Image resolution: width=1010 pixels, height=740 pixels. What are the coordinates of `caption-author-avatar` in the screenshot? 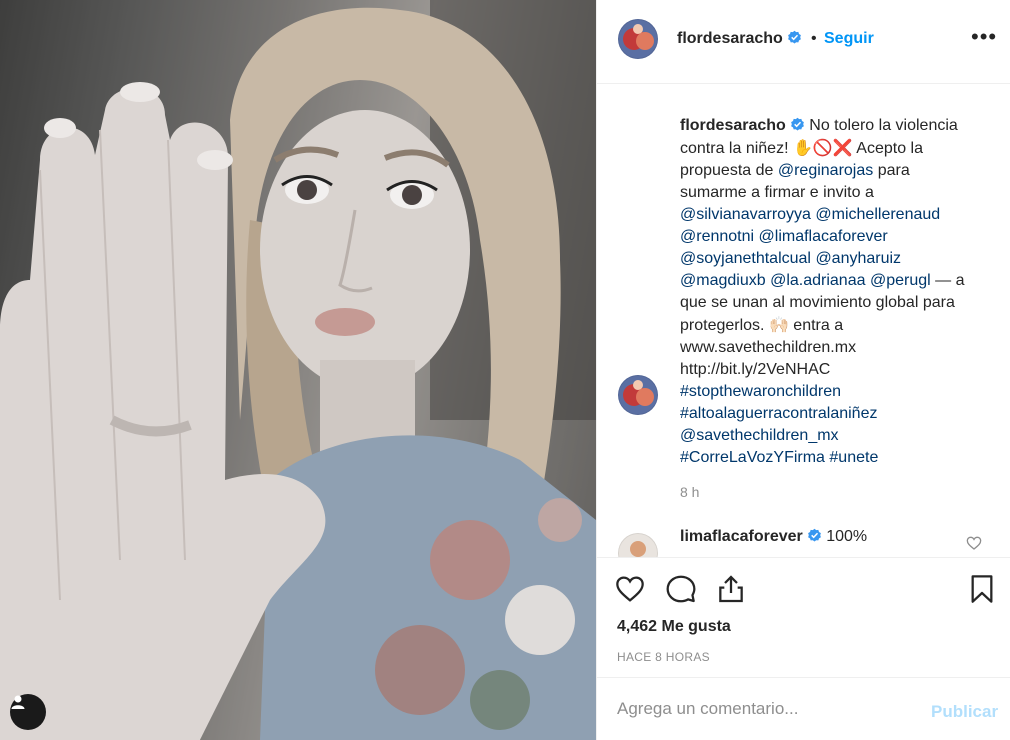 It's located at (638, 395).